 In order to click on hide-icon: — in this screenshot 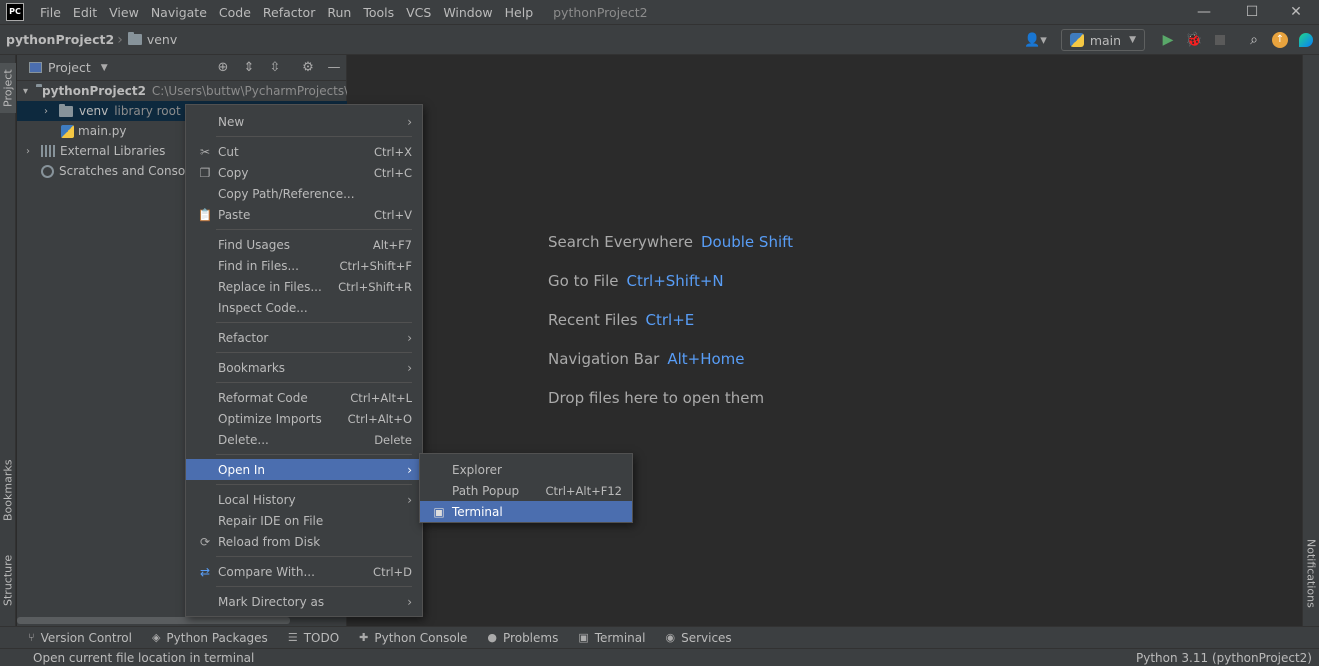, I will do `click(334, 68)`.